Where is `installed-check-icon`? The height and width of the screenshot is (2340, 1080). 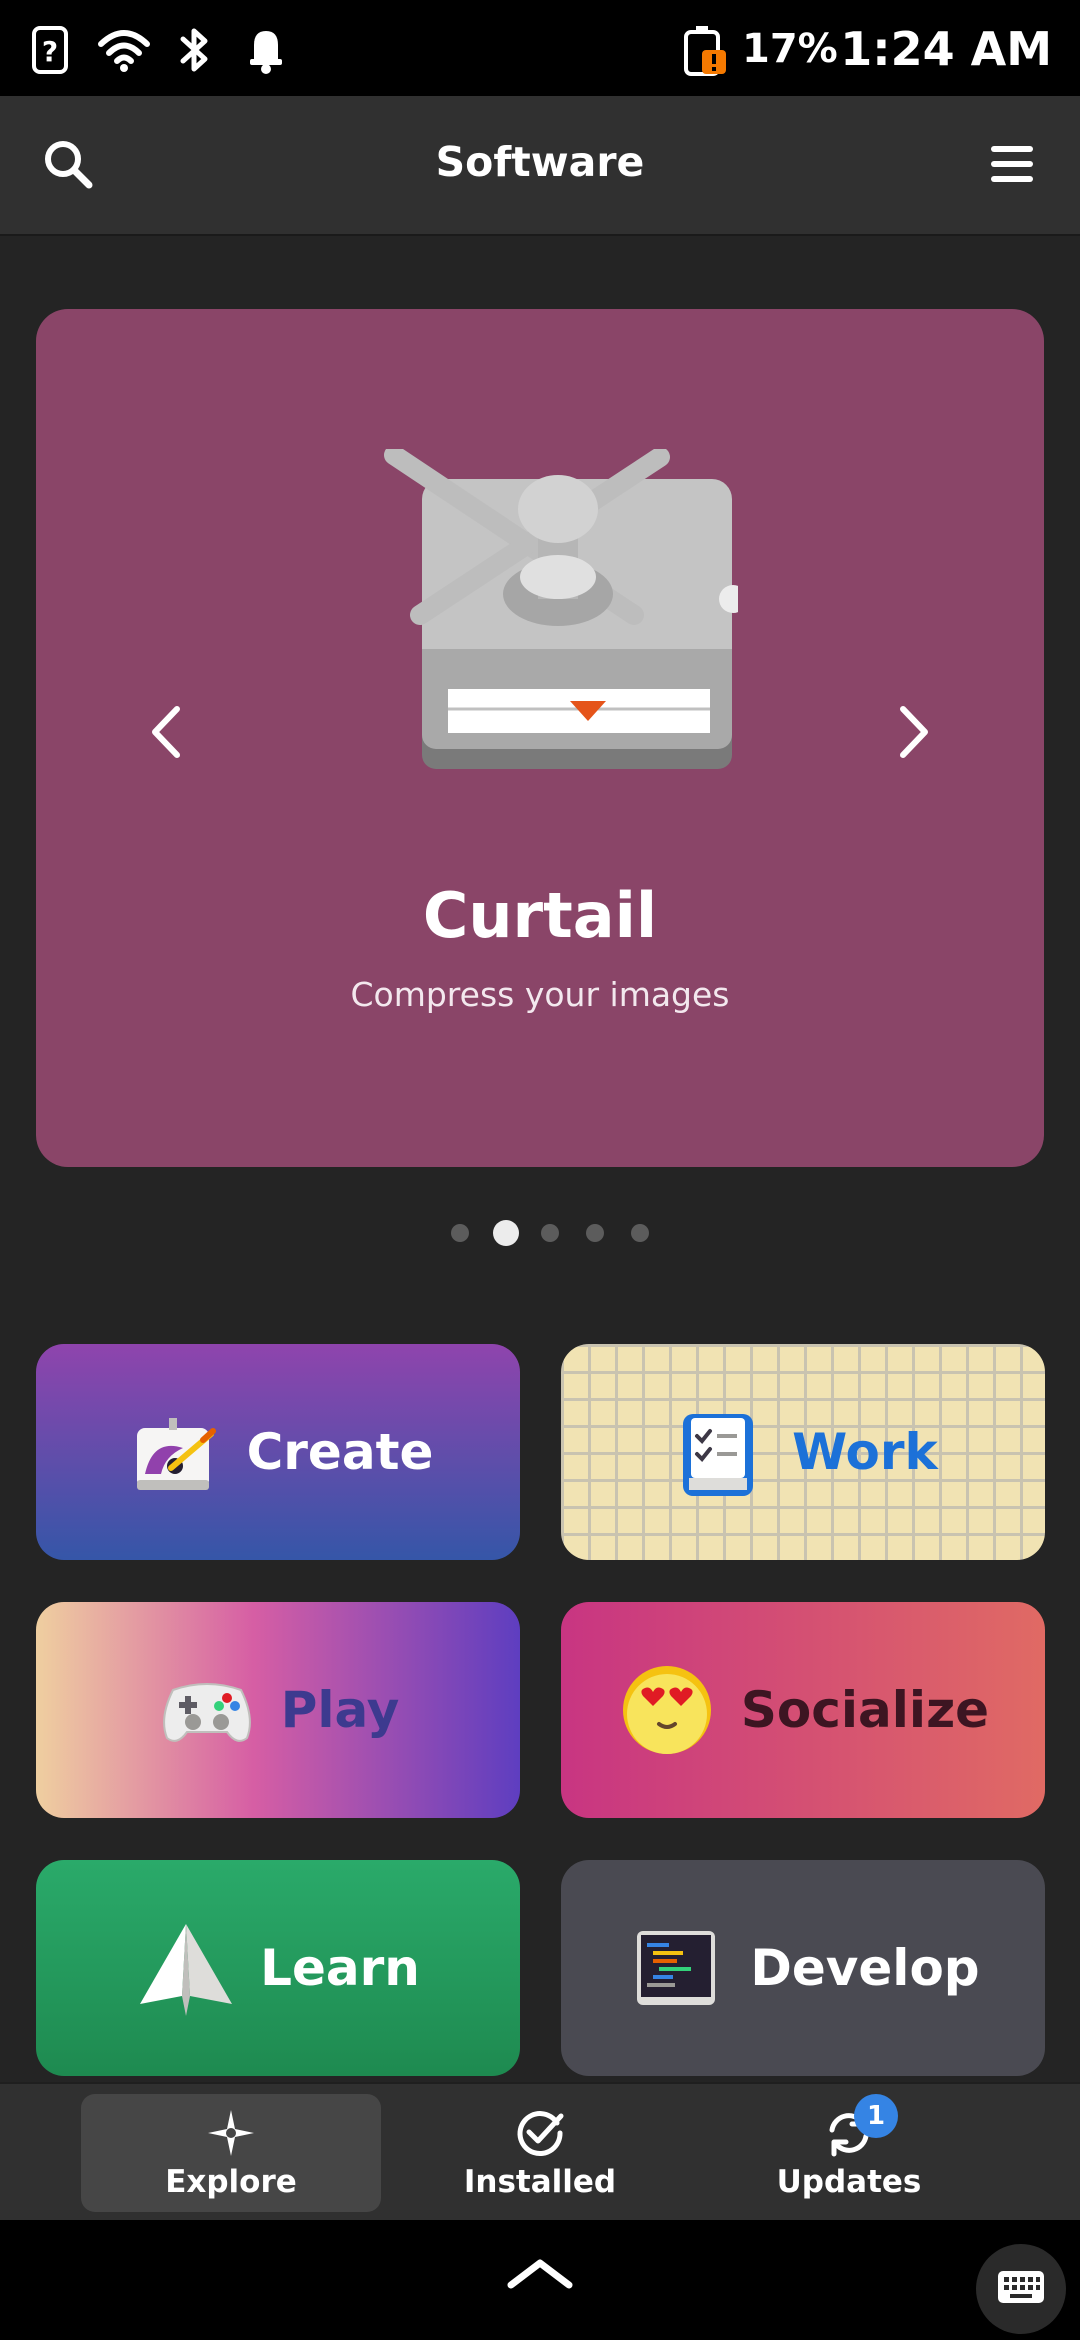 installed-check-icon is located at coordinates (540, 2133).